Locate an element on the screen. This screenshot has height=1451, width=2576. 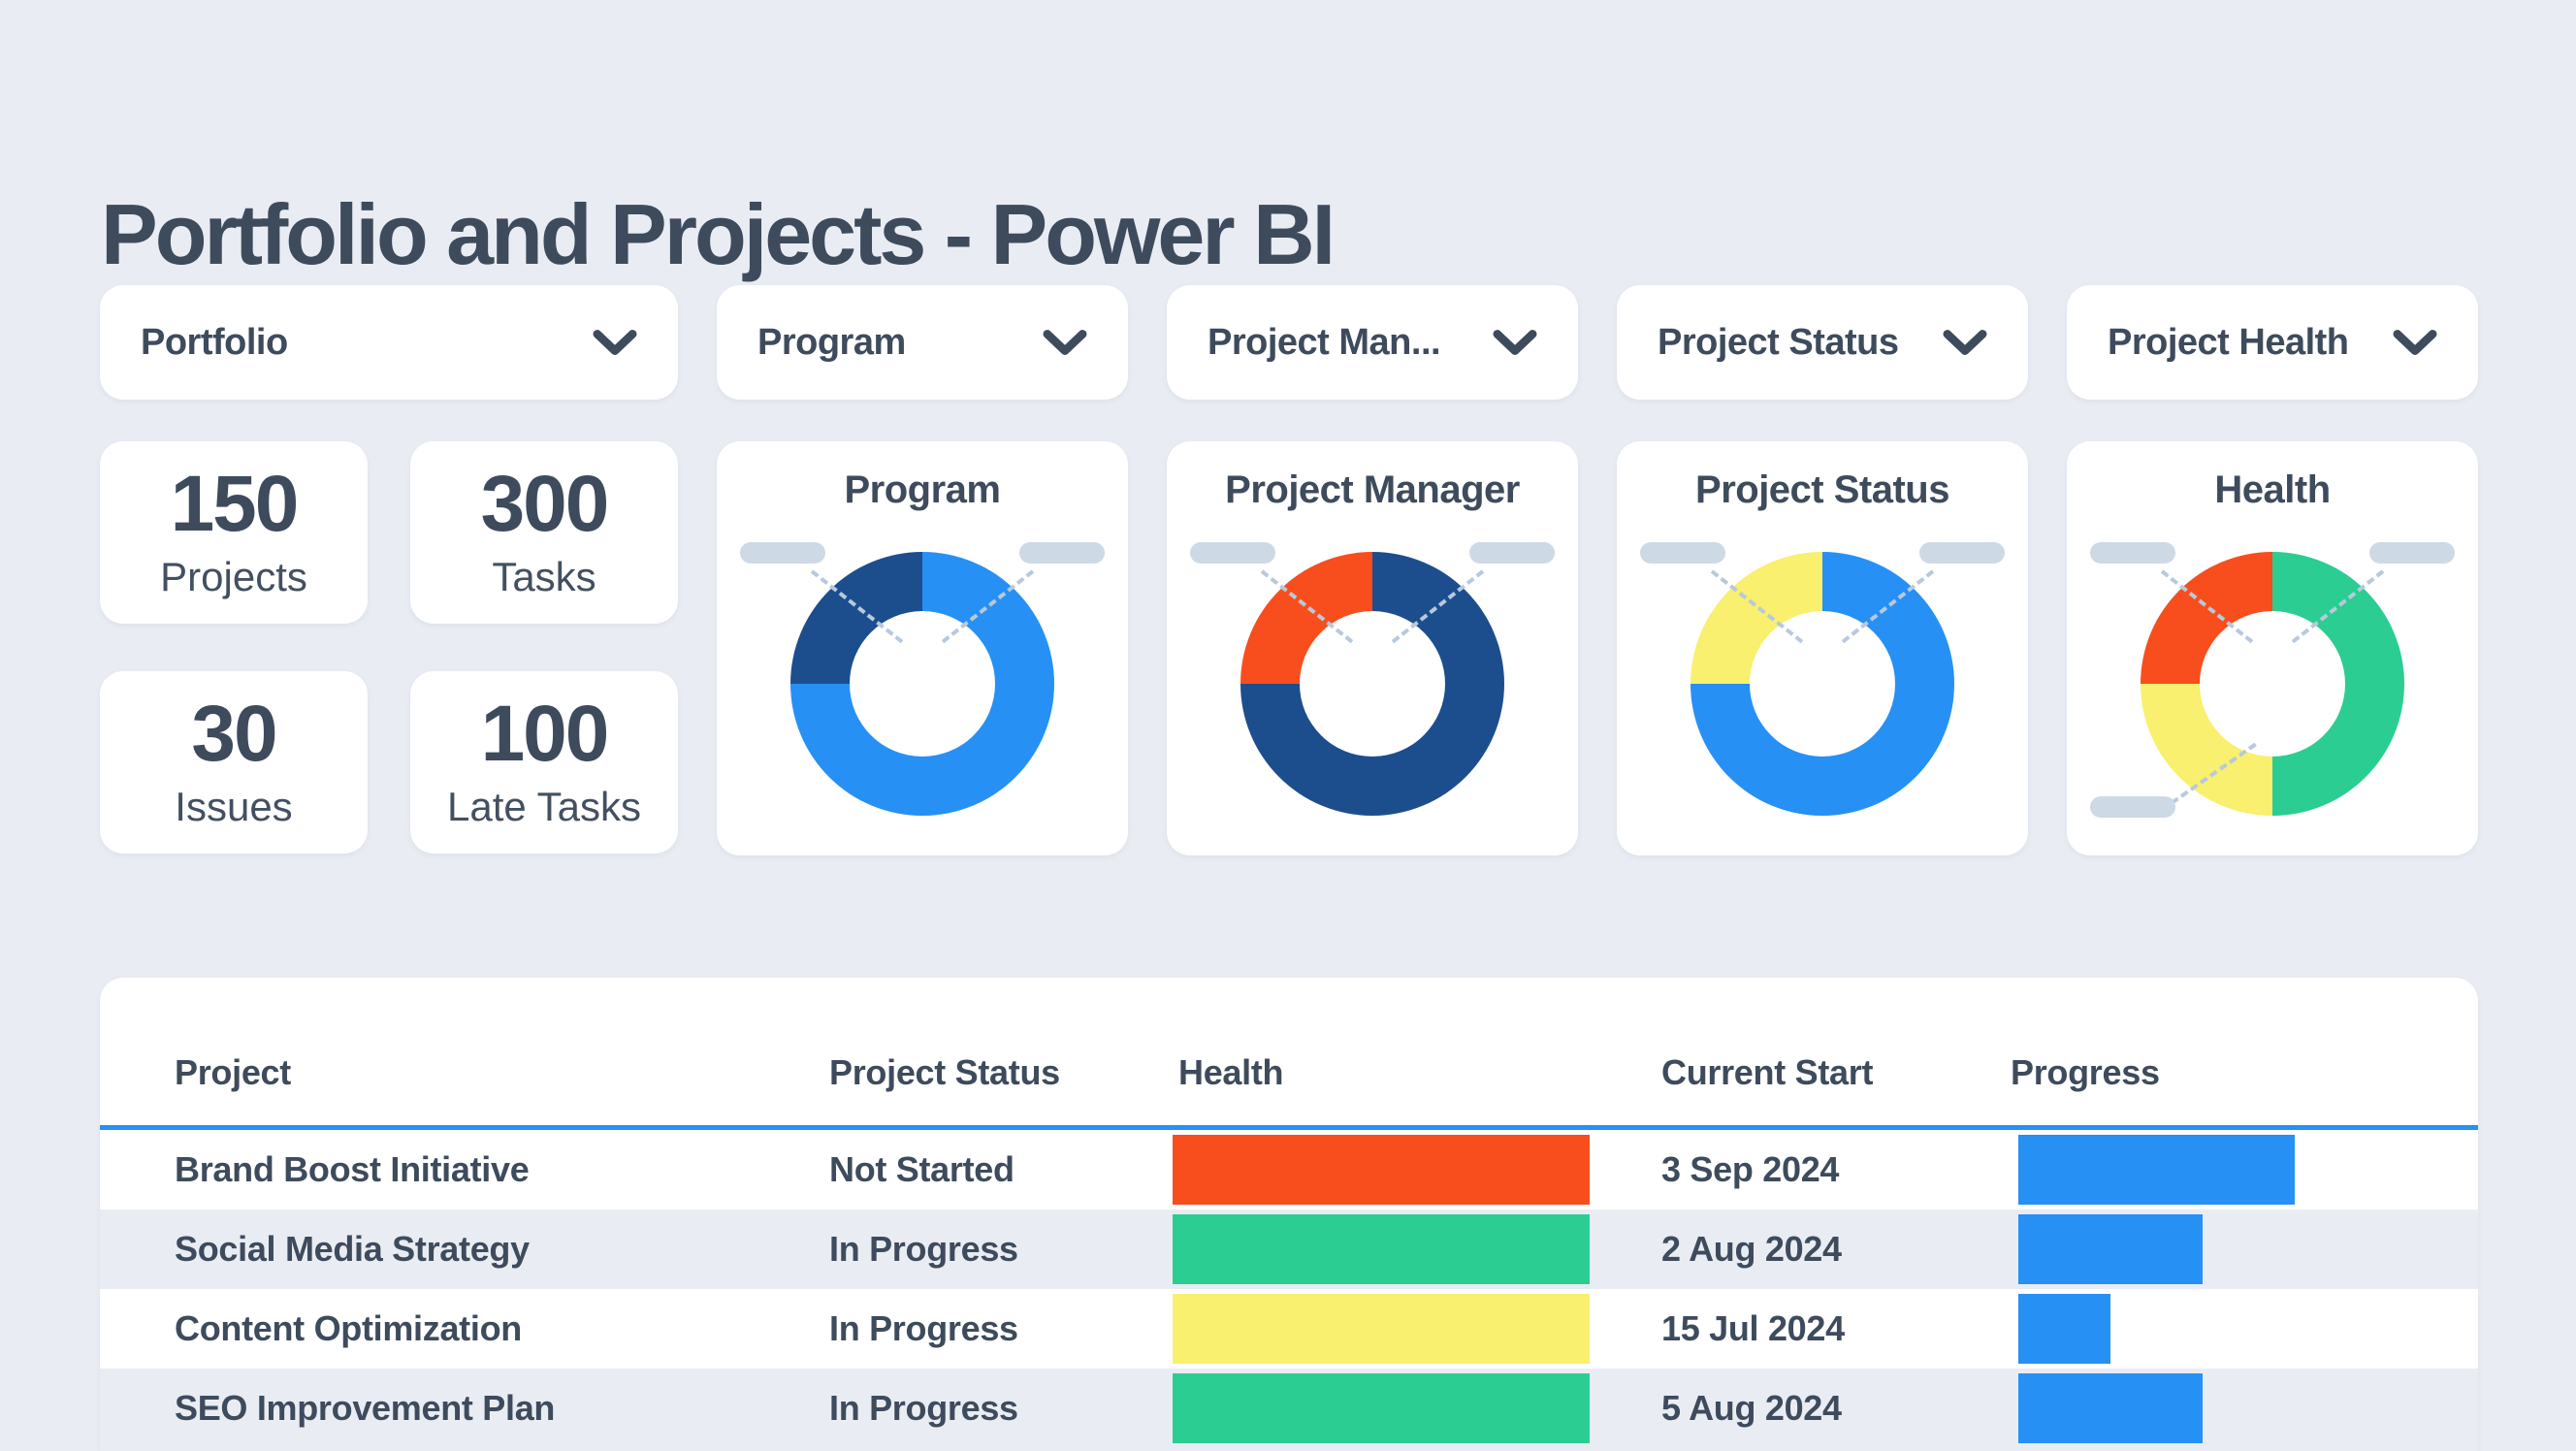
cell-project: Social Media Strategy is located at coordinates (352, 1249).